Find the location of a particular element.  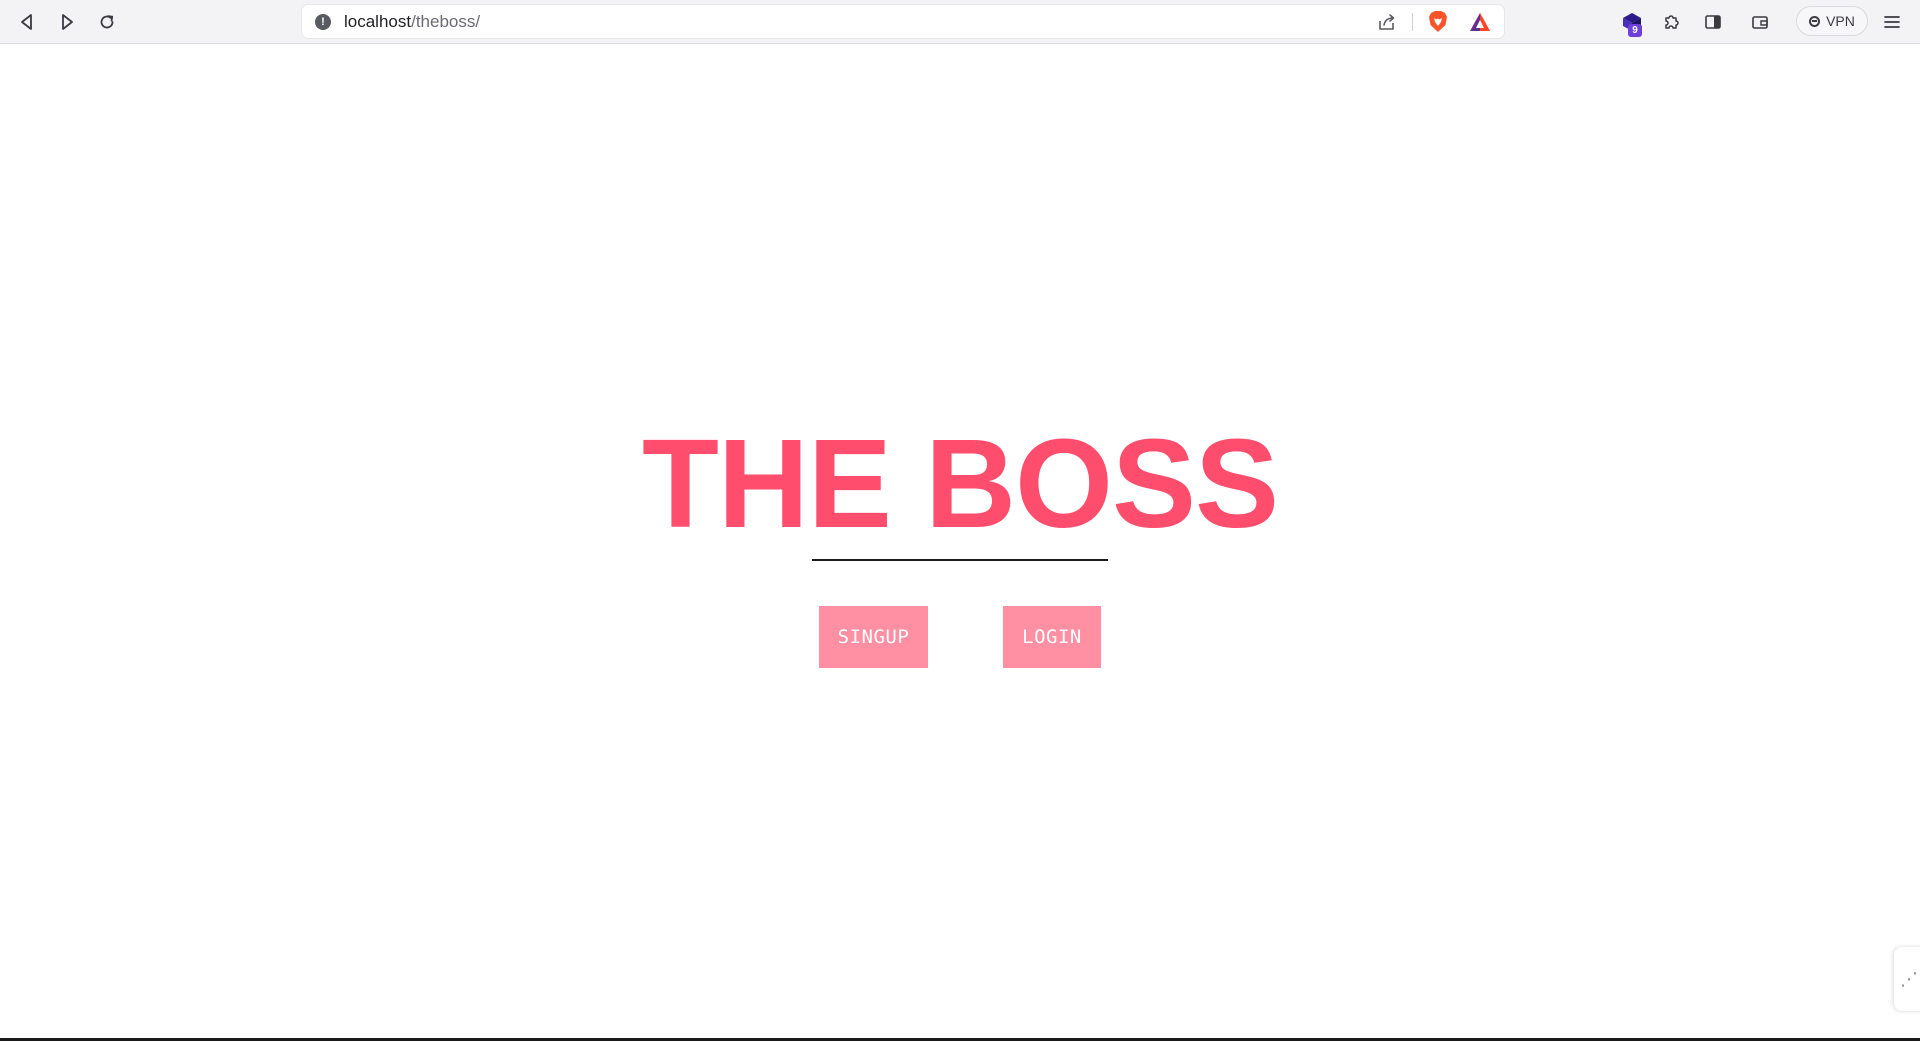

forward-icon is located at coordinates (67, 22).